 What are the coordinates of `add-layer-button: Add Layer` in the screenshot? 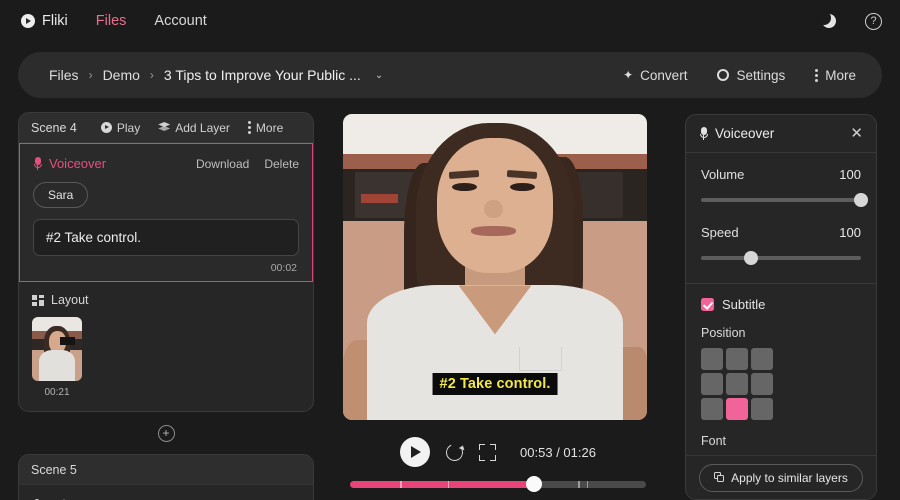 It's located at (194, 128).